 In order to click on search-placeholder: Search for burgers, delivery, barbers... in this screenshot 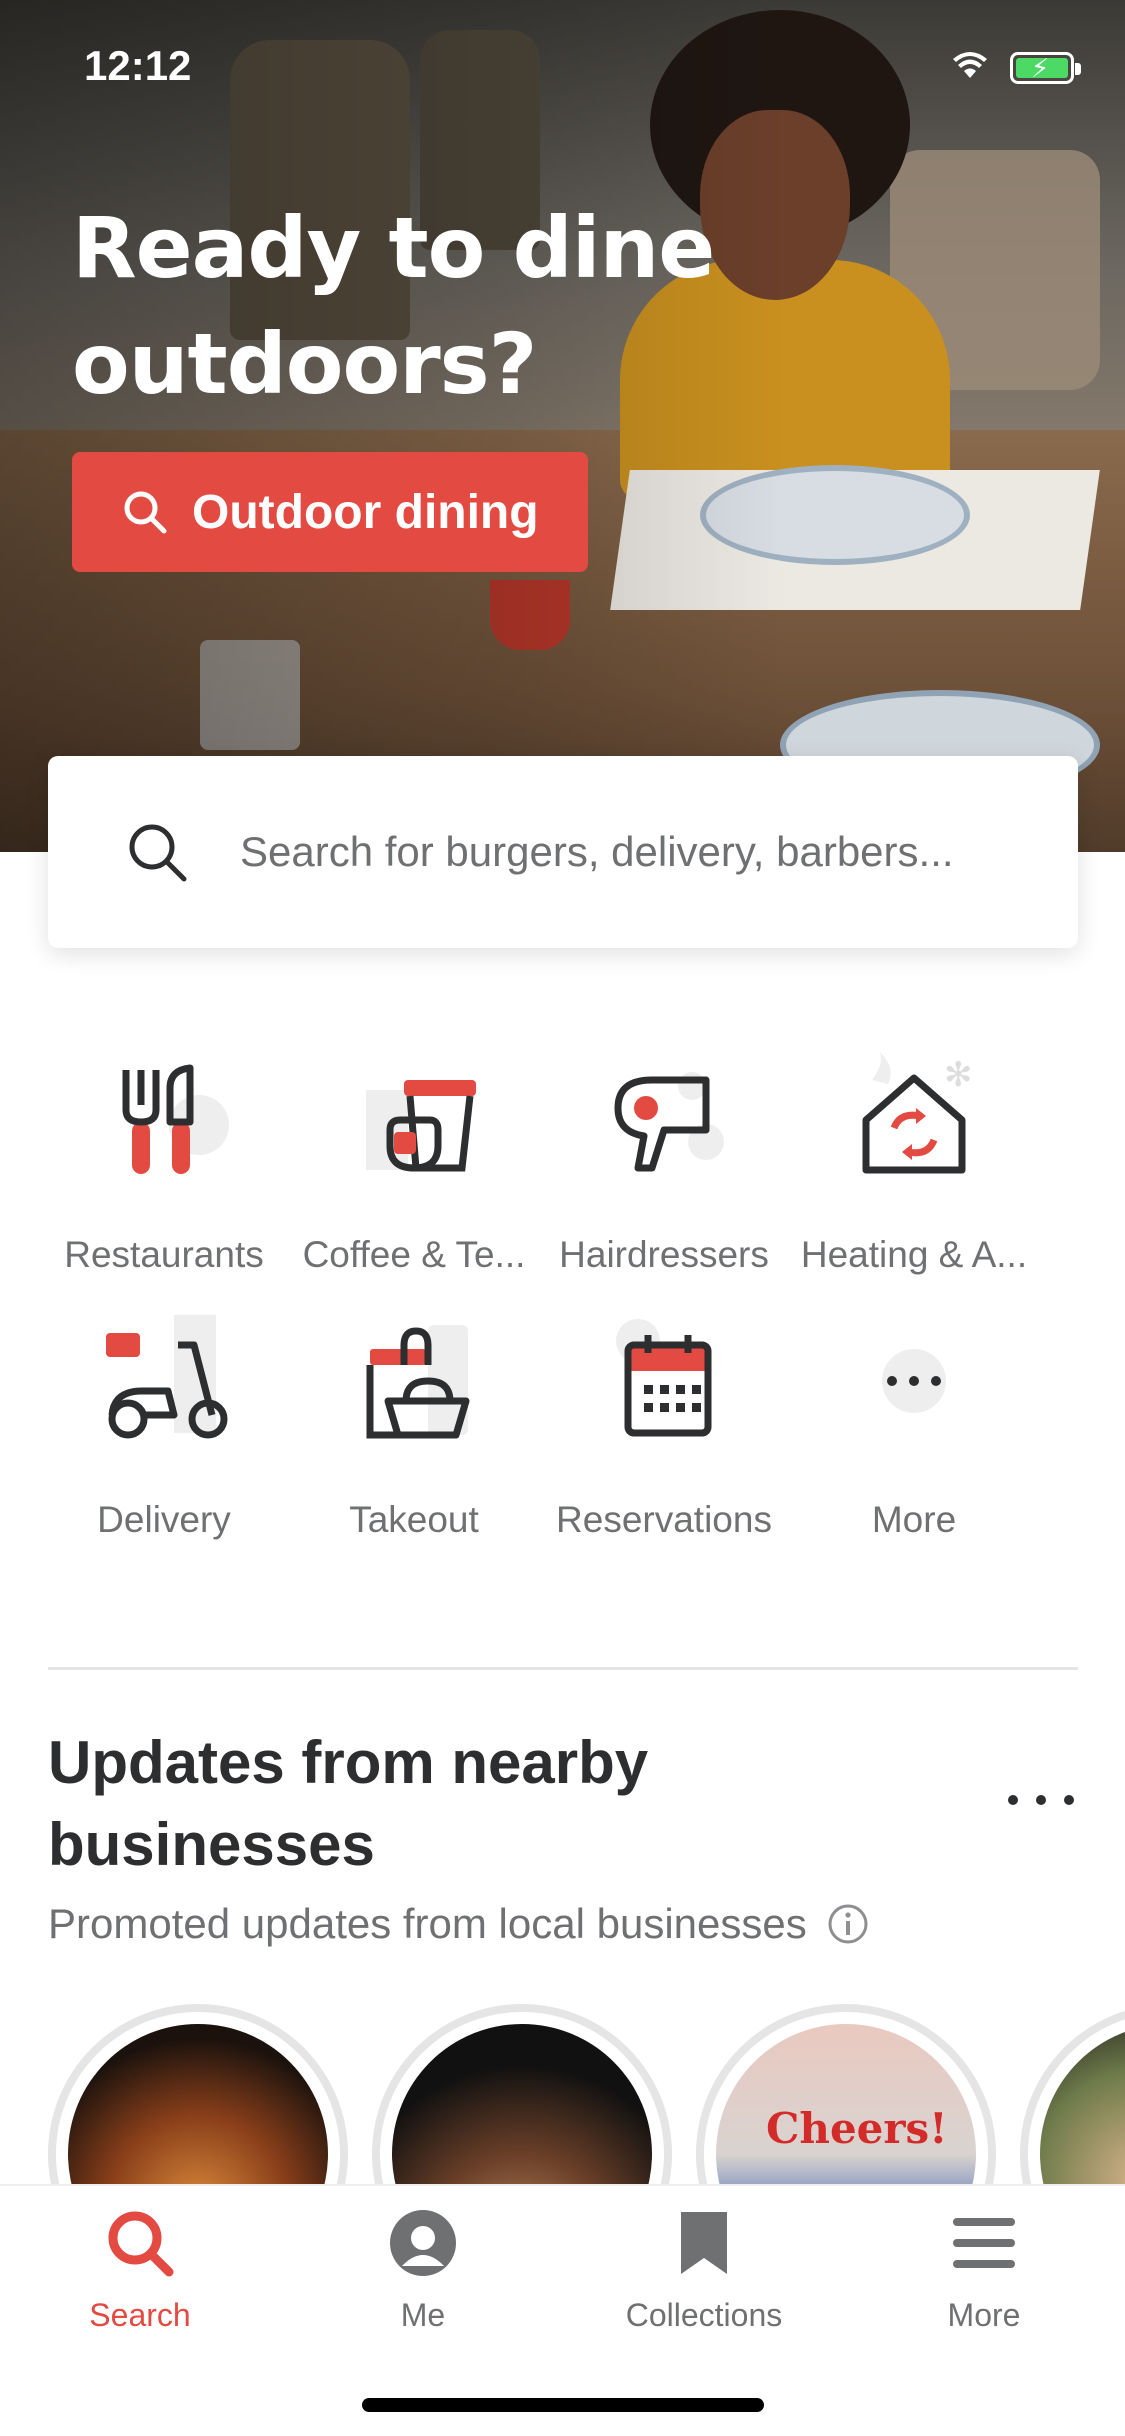, I will do `click(610, 852)`.